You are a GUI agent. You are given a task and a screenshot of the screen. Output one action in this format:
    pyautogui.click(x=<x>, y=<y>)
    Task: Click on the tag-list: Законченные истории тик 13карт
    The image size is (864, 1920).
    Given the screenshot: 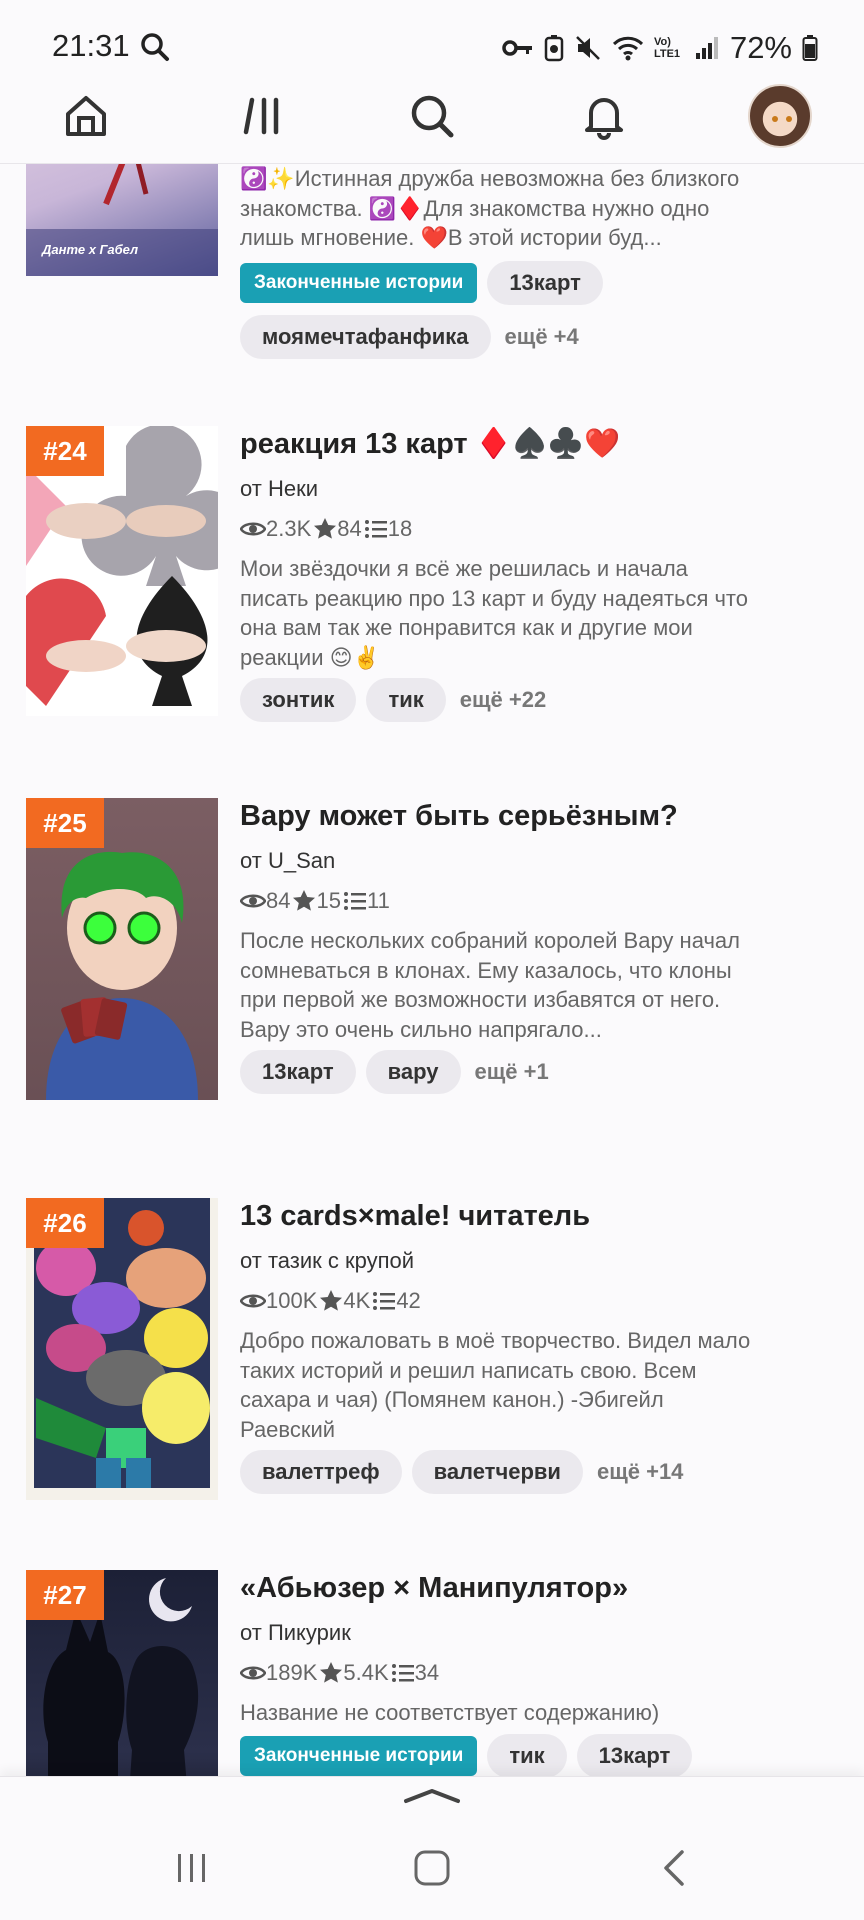 What is the action you would take?
    pyautogui.click(x=500, y=1754)
    